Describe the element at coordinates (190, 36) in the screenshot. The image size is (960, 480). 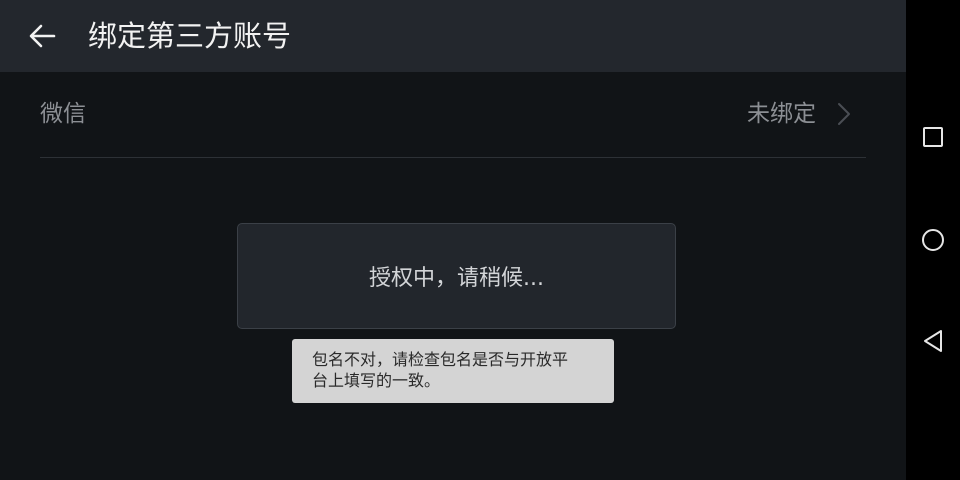
I see `page-title: 绑定第三方账号` at that location.